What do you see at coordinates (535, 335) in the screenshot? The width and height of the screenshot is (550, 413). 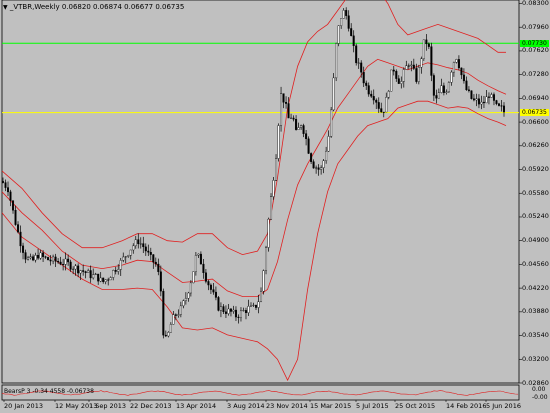 I see `price-tick-label: 0.03540` at bounding box center [535, 335].